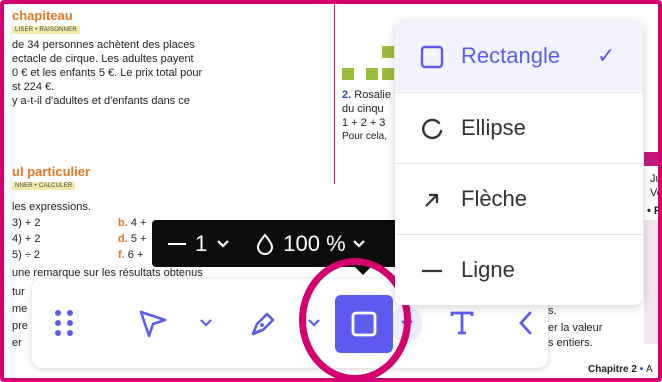 Image resolution: width=662 pixels, height=382 pixels. I want to click on grip-icon, so click(64, 323).